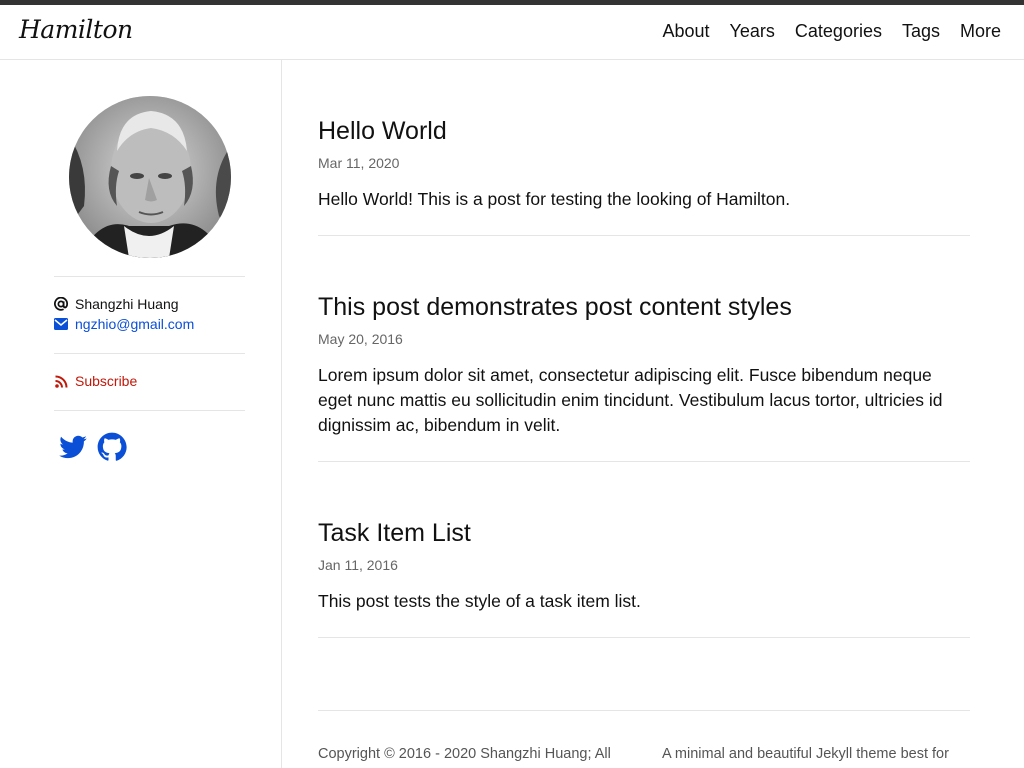 The image size is (1024, 768). I want to click on nav-about: About, so click(685, 31).